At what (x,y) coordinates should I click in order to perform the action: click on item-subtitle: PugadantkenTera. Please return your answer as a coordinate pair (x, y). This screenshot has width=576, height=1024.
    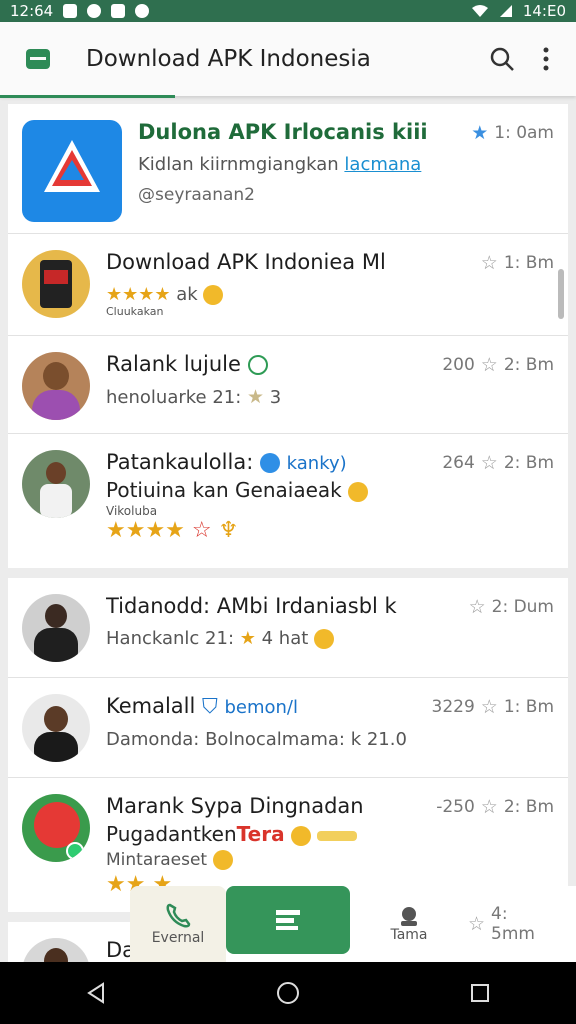
    Looking at the image, I should click on (330, 834).